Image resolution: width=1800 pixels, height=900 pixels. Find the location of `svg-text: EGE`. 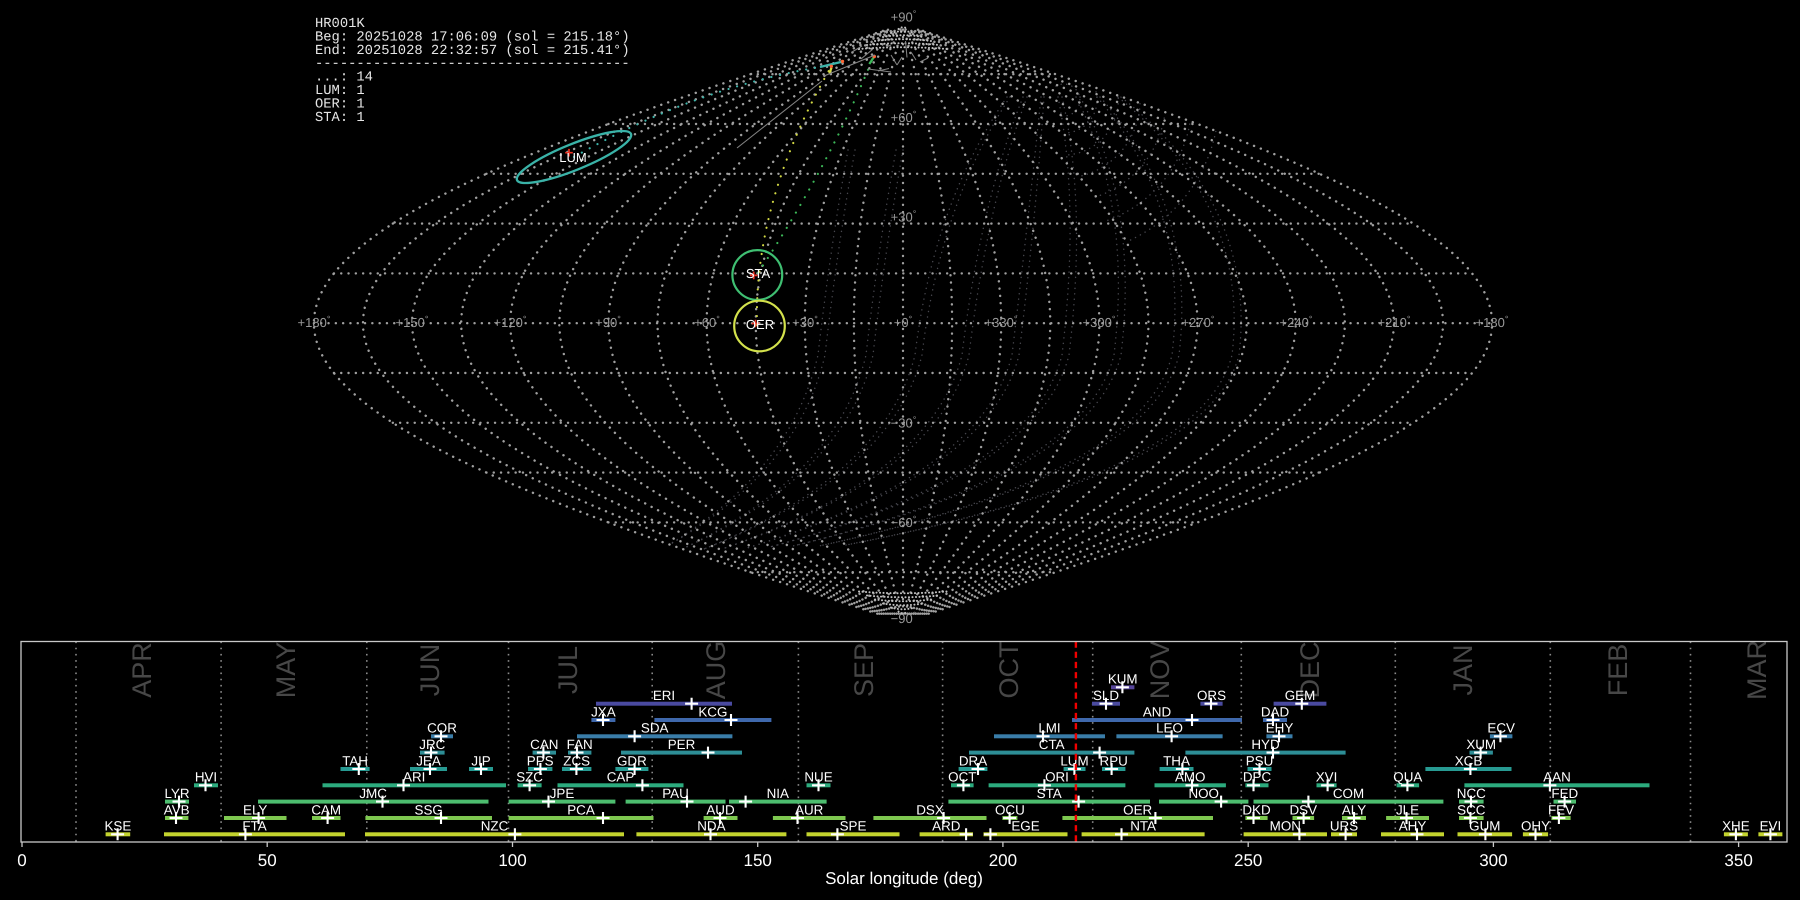

svg-text: EGE is located at coordinates (1025, 826).